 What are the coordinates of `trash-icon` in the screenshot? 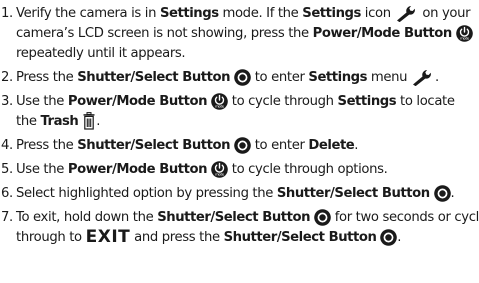 It's located at (89, 121).